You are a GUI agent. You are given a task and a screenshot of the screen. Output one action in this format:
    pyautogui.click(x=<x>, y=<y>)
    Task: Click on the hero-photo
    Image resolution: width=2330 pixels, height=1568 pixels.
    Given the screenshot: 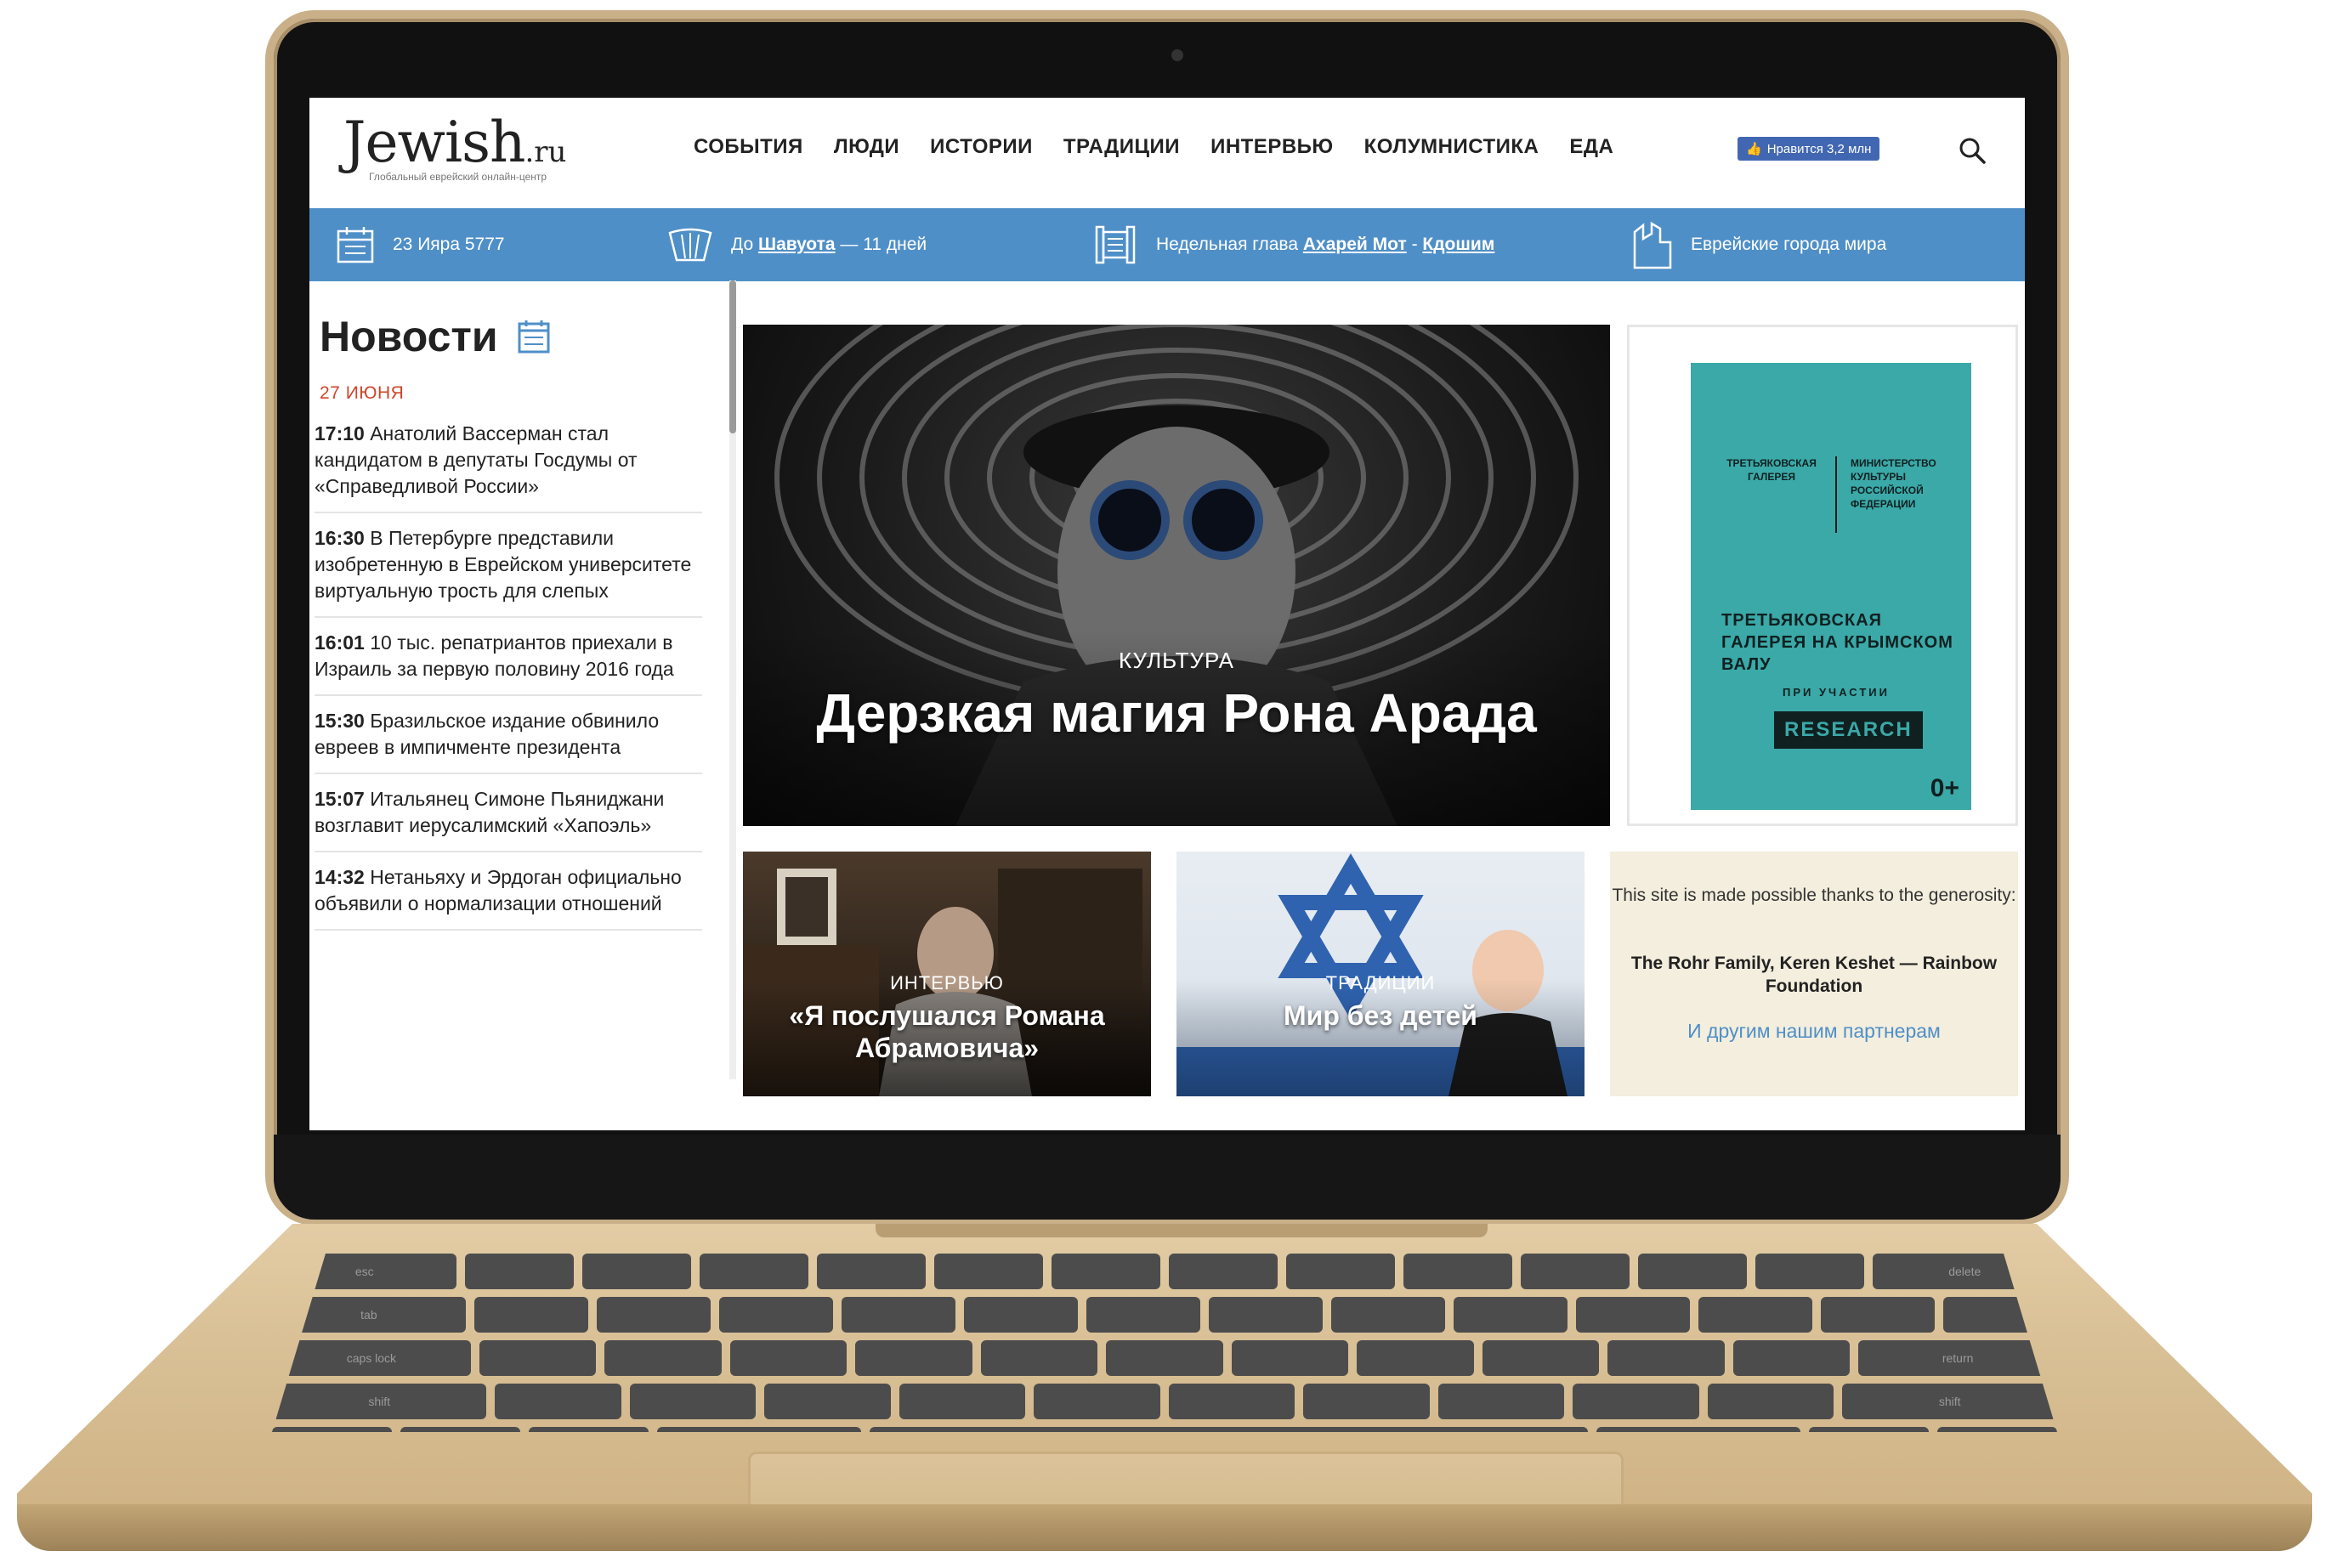 What is the action you would take?
    pyautogui.click(x=1177, y=576)
    